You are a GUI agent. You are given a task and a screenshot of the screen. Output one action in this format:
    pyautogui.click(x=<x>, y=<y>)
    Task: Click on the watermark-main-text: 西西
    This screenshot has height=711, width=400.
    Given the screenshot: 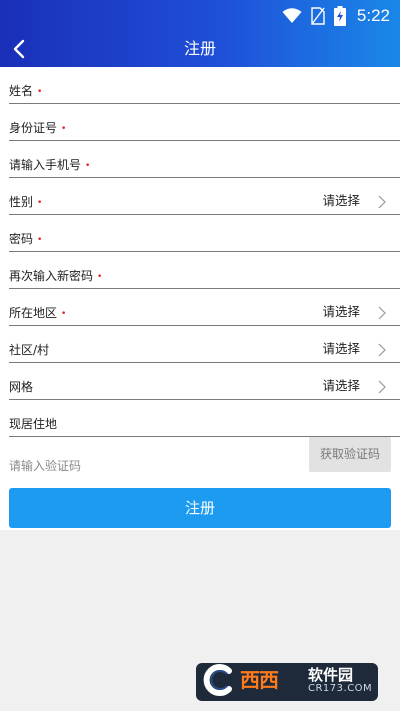 What is the action you would take?
    pyautogui.click(x=259, y=680)
    